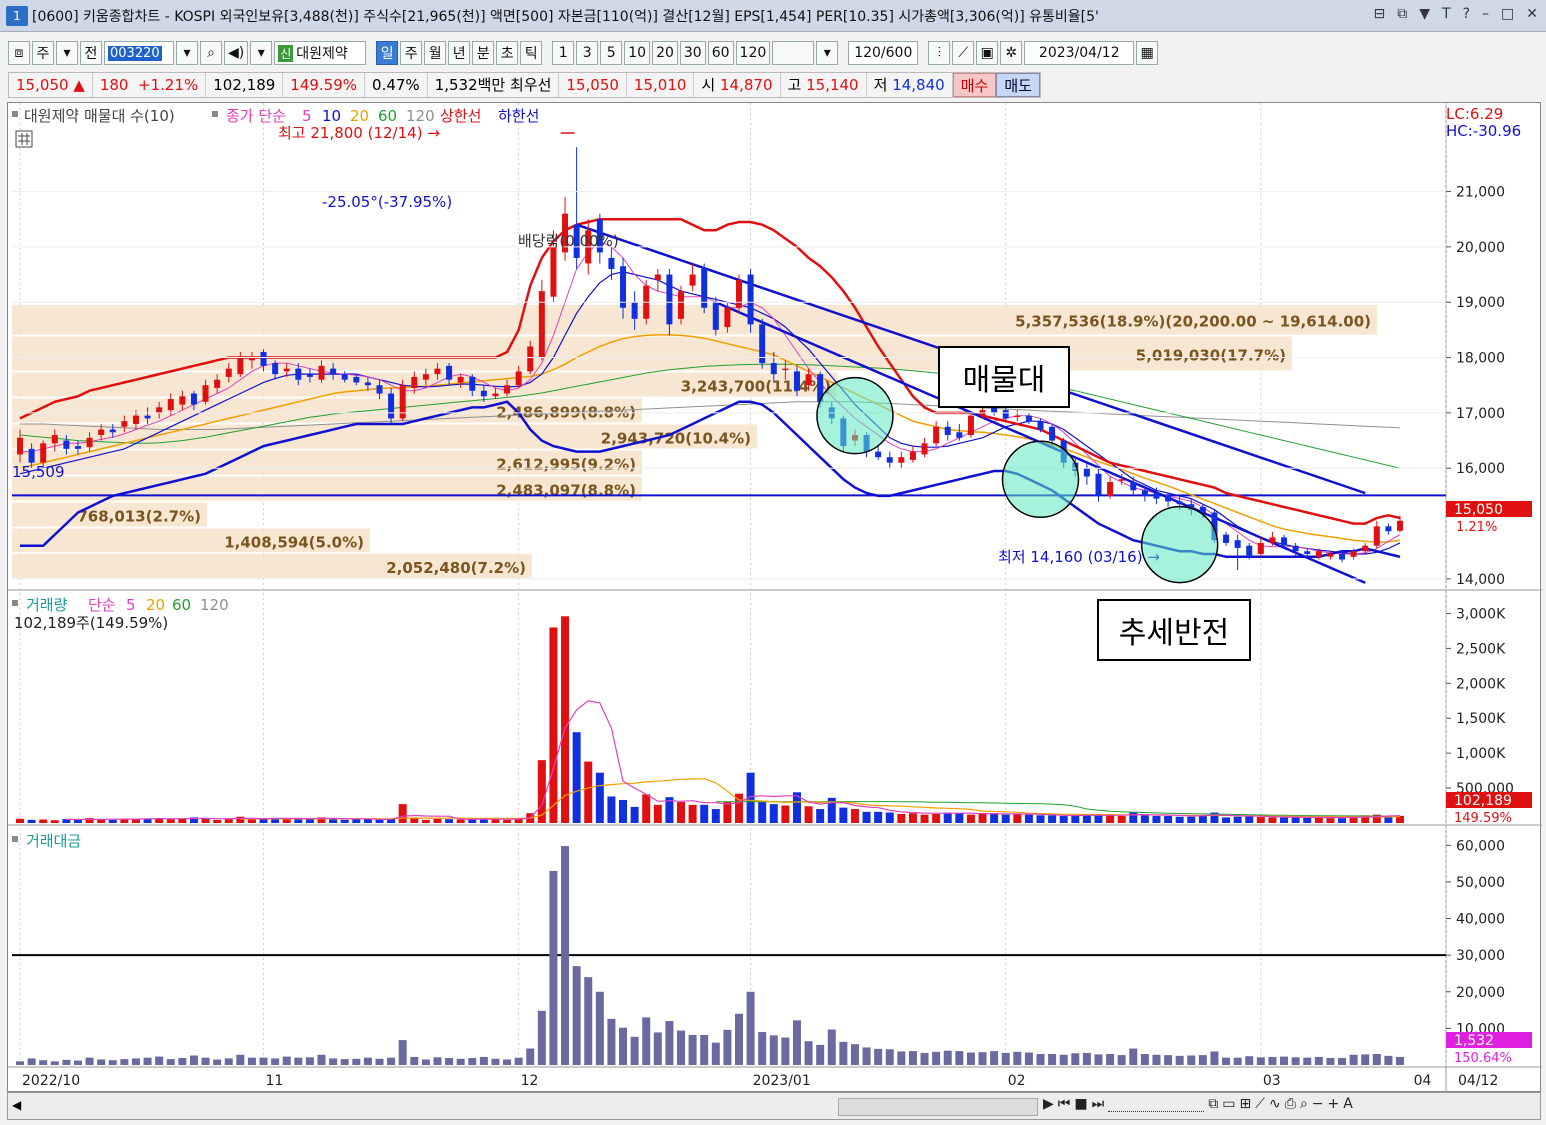  I want to click on lc-label: LC:6.29, so click(1474, 114).